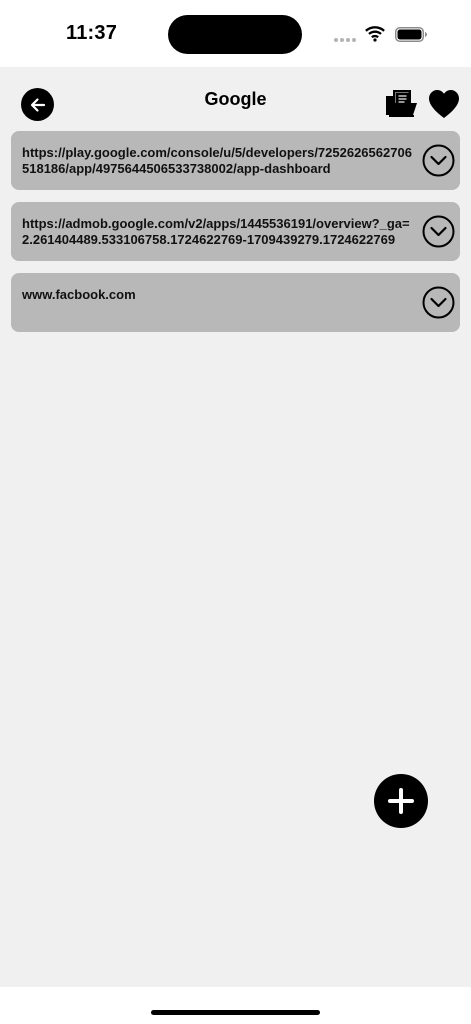  I want to click on dynamic-island, so click(235, 34).